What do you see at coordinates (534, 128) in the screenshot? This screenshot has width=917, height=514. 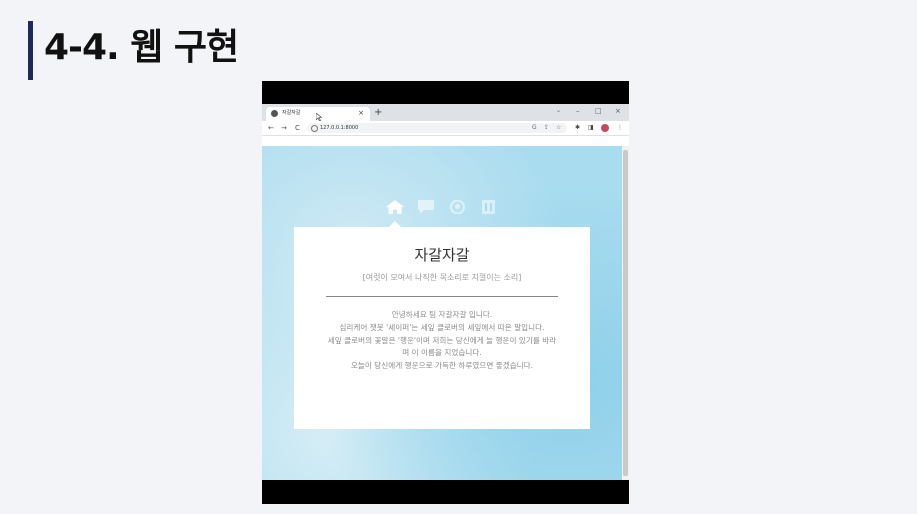 I see `google-lens-icon: G` at bounding box center [534, 128].